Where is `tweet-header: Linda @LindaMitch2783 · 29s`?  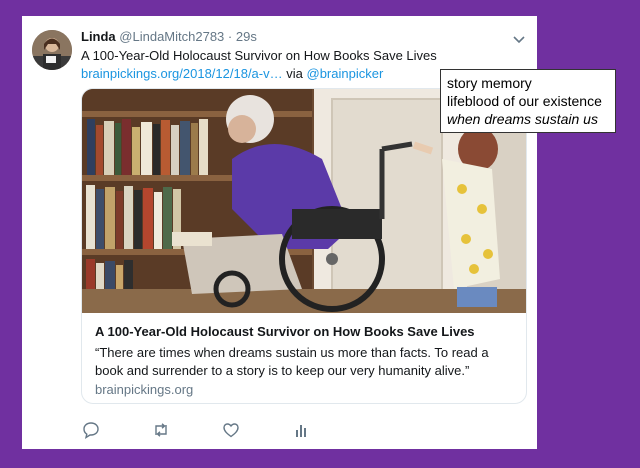
tweet-header: Linda @LindaMitch2783 · 29s is located at coordinates (169, 36).